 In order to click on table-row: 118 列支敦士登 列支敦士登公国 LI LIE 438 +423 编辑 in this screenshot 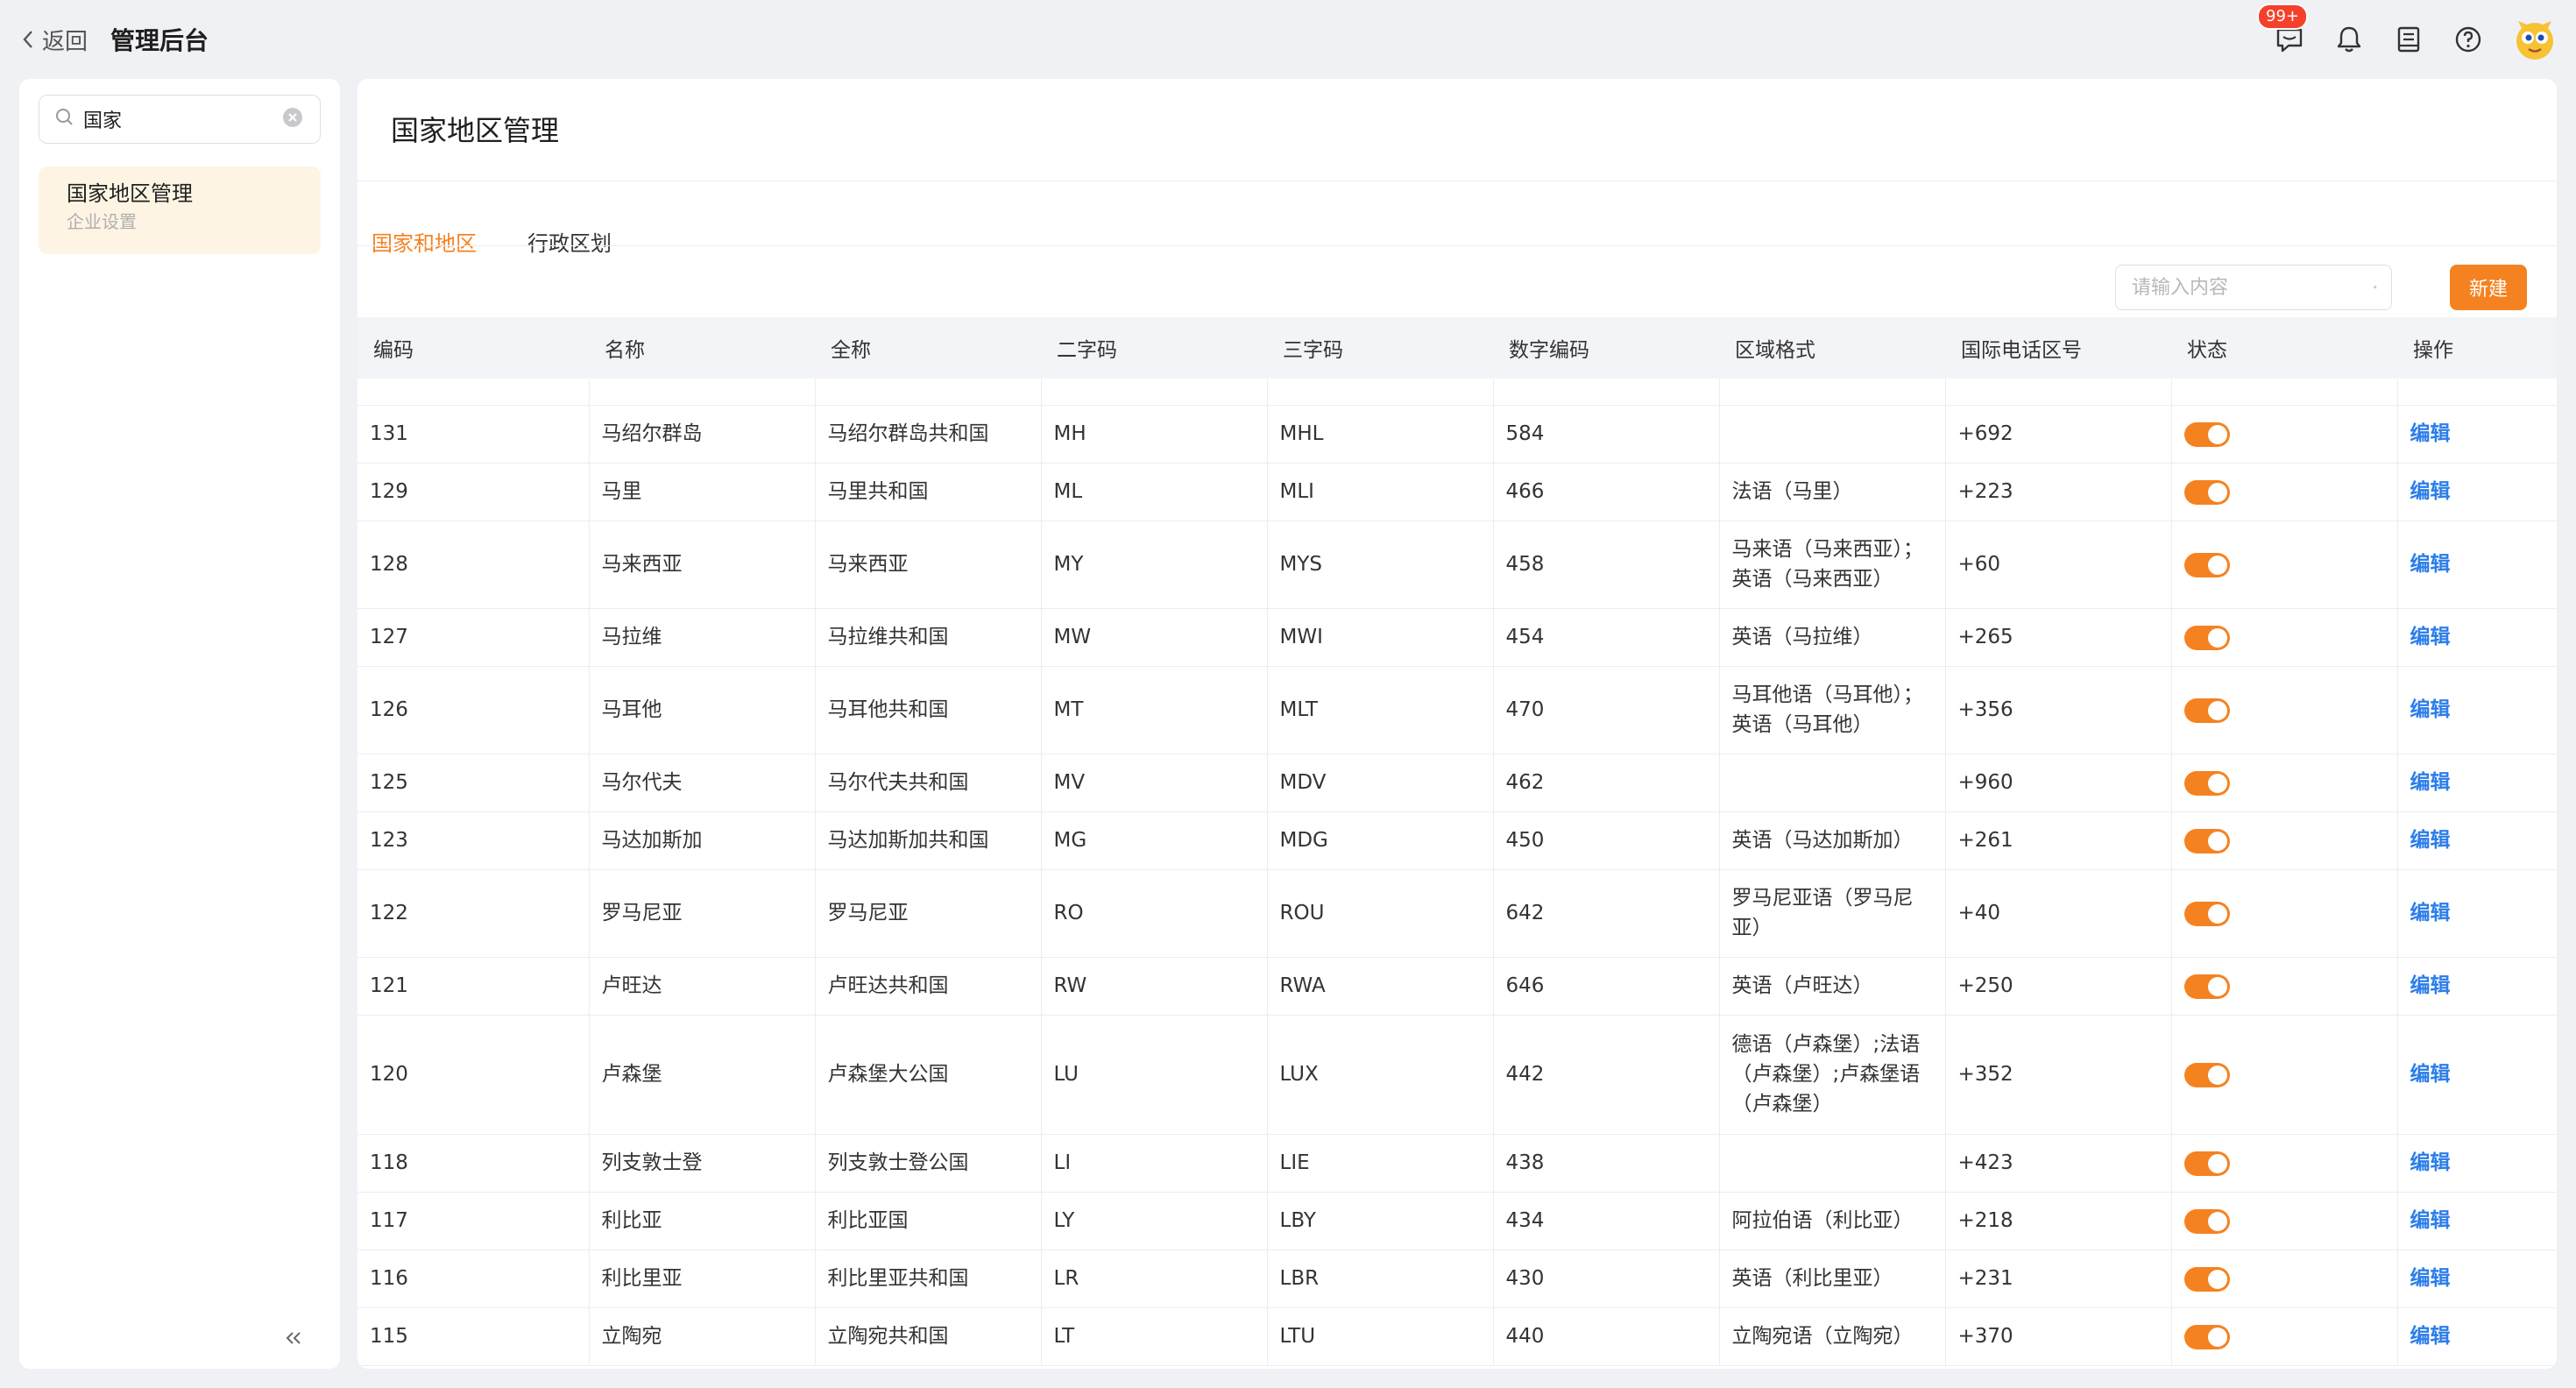, I will do `click(1457, 1164)`.